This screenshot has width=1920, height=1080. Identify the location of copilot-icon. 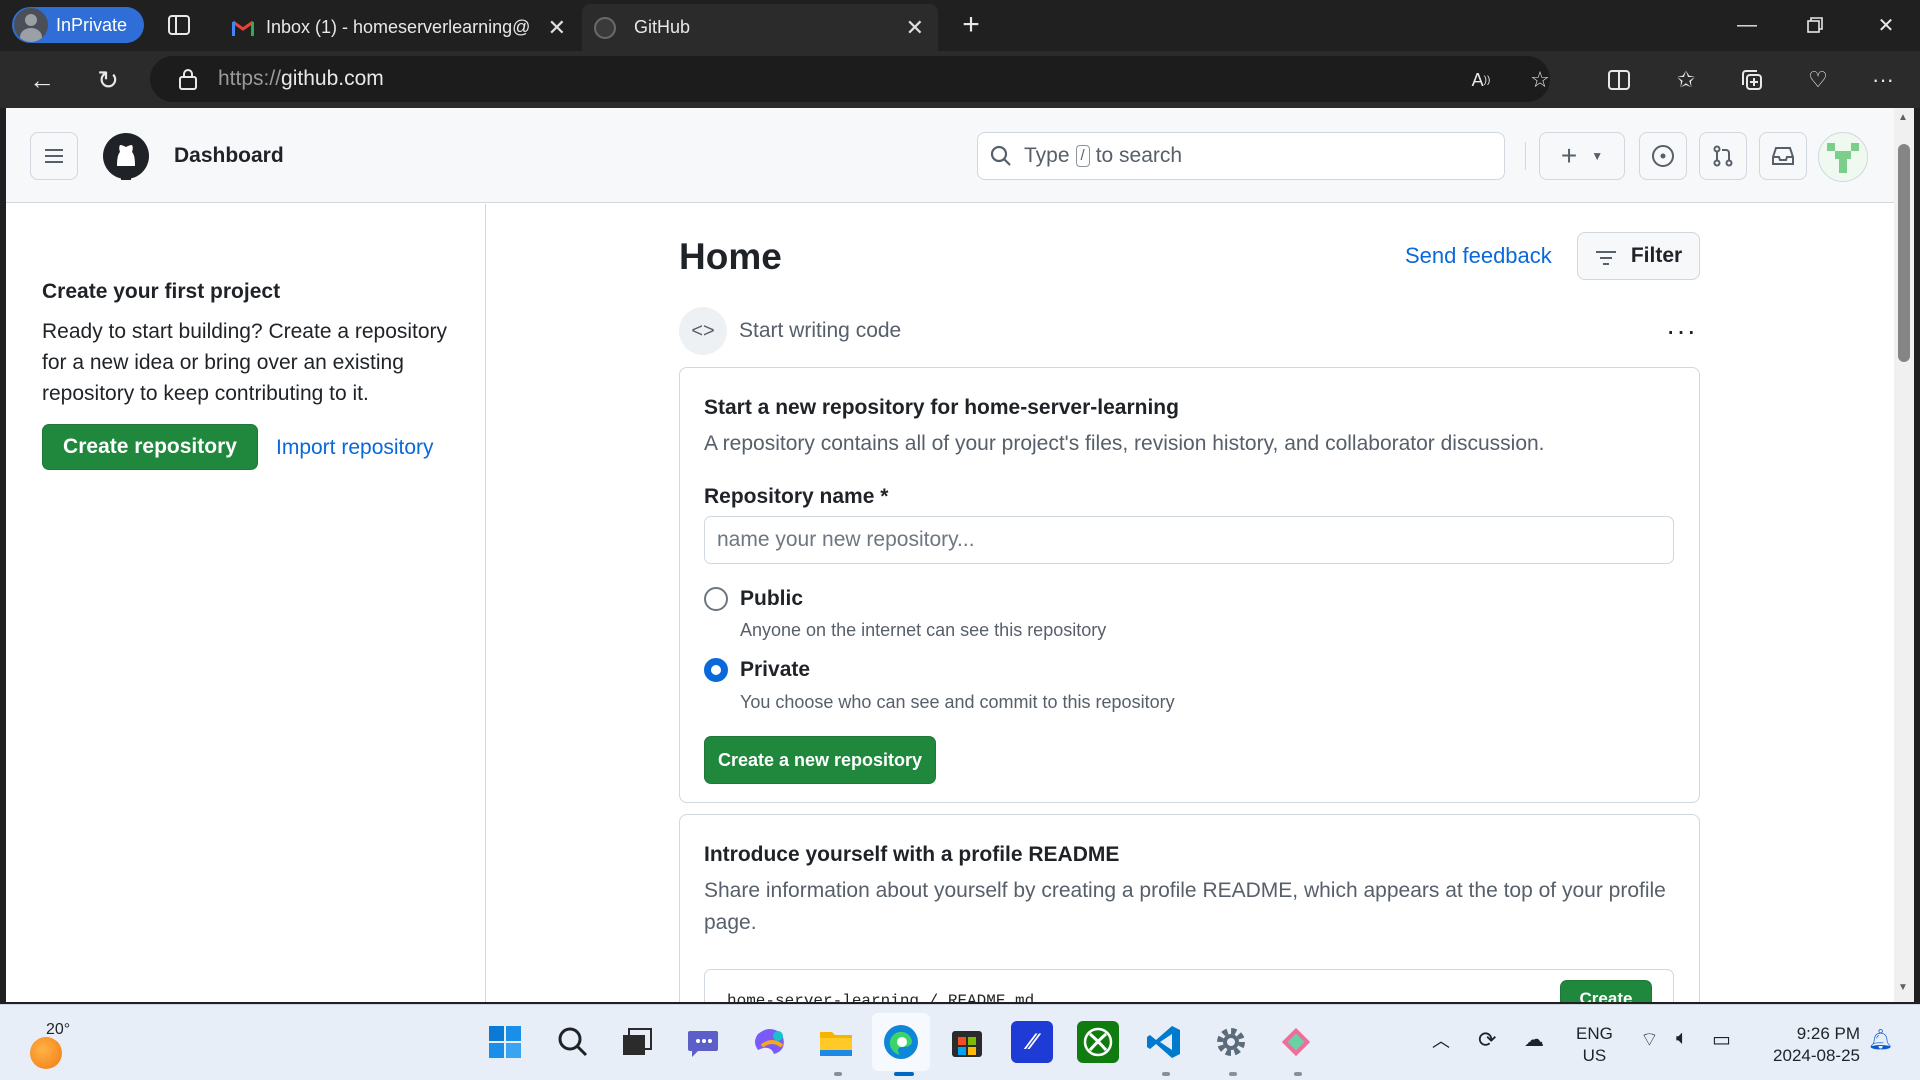
(770, 1042).